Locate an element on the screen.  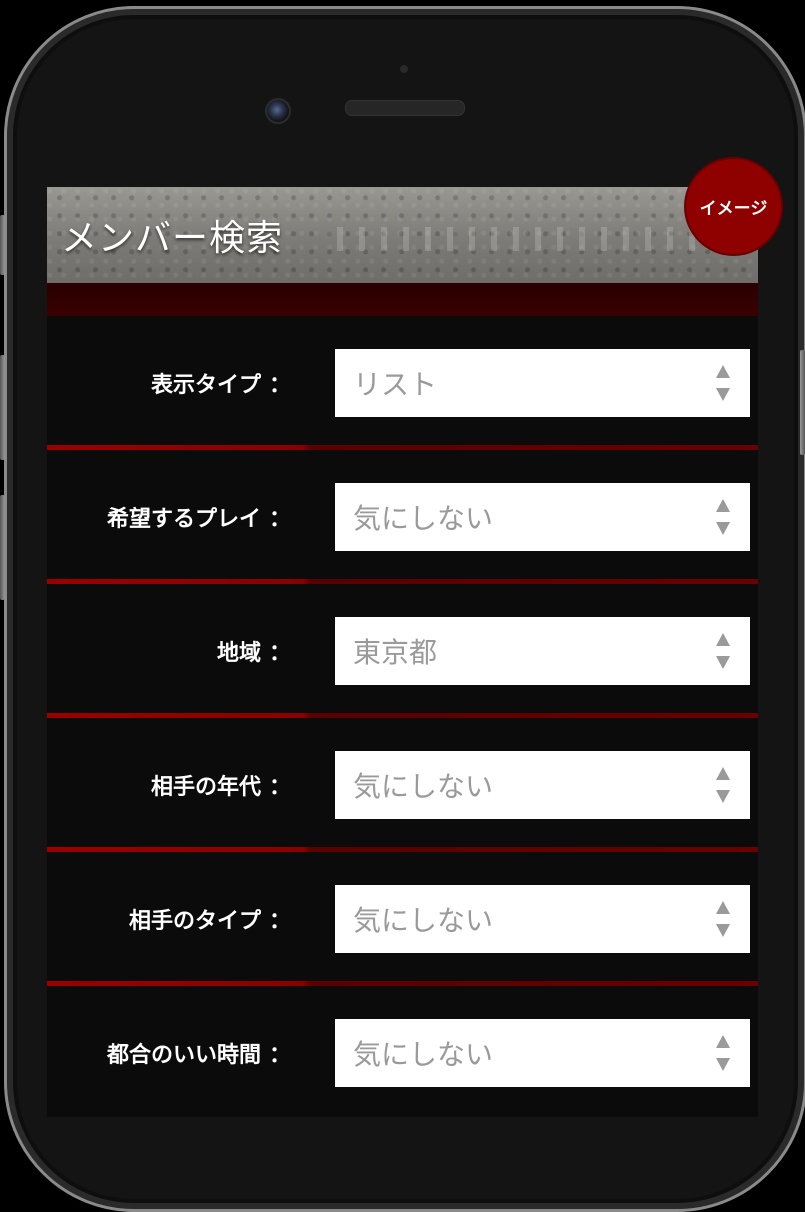
front-camera is located at coordinates (278, 111).